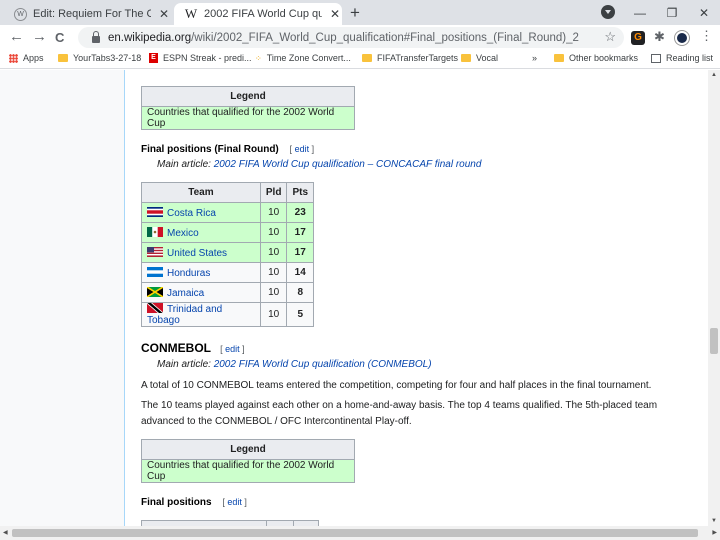 Image resolution: width=720 pixels, height=540 pixels. I want to click on espn-icon: E, so click(153, 58).